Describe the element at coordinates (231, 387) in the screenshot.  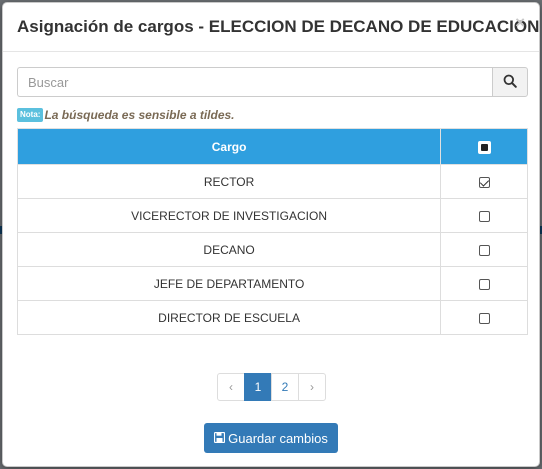
I see `pagination-prev: ‹` at that location.